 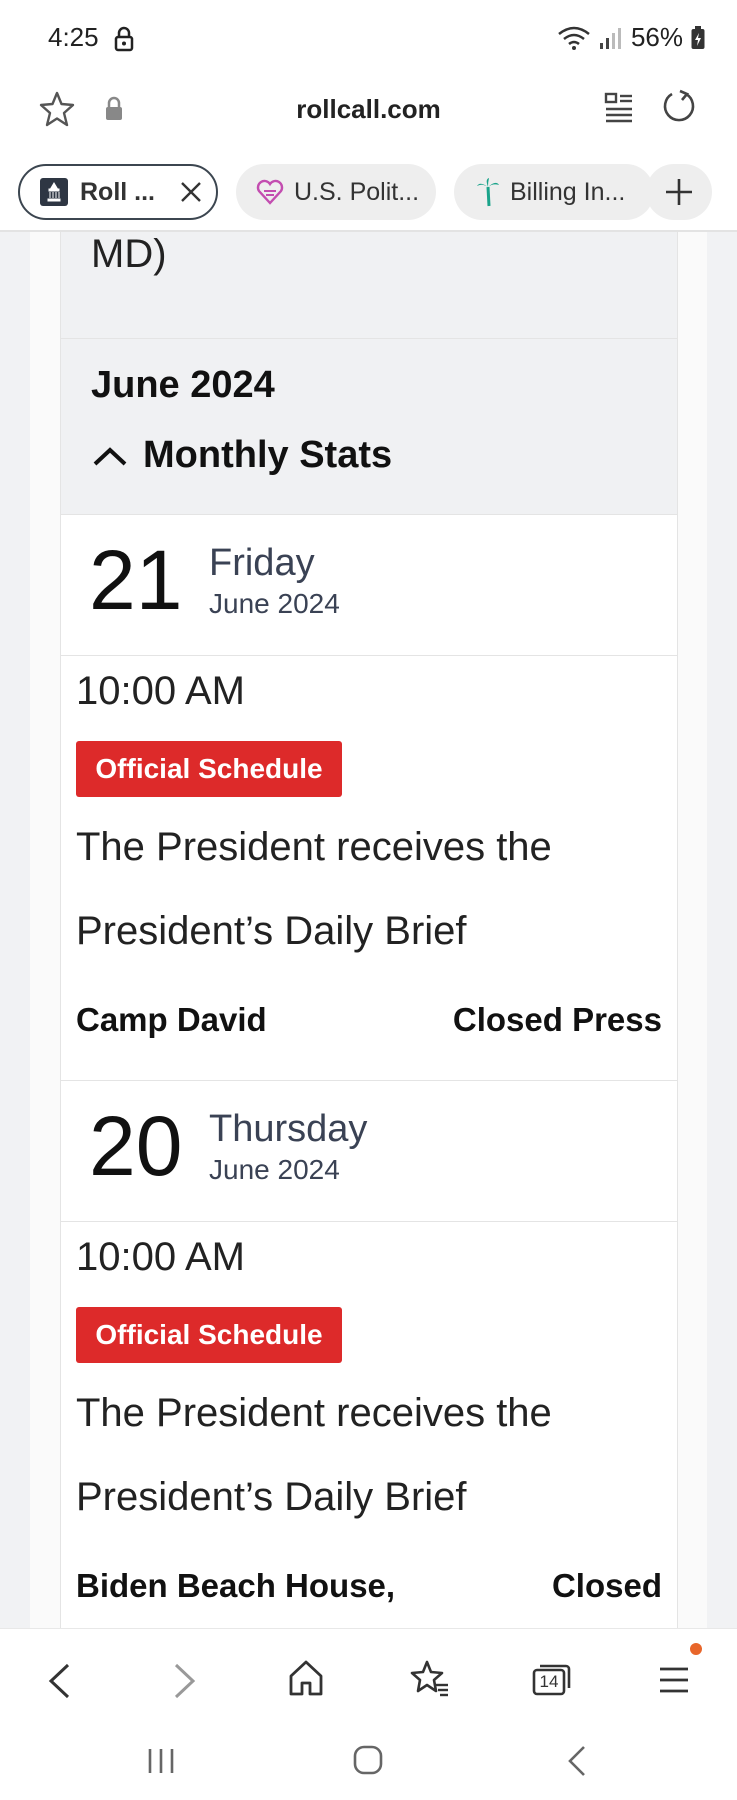 What do you see at coordinates (679, 107) in the screenshot?
I see `reload-icon` at bounding box center [679, 107].